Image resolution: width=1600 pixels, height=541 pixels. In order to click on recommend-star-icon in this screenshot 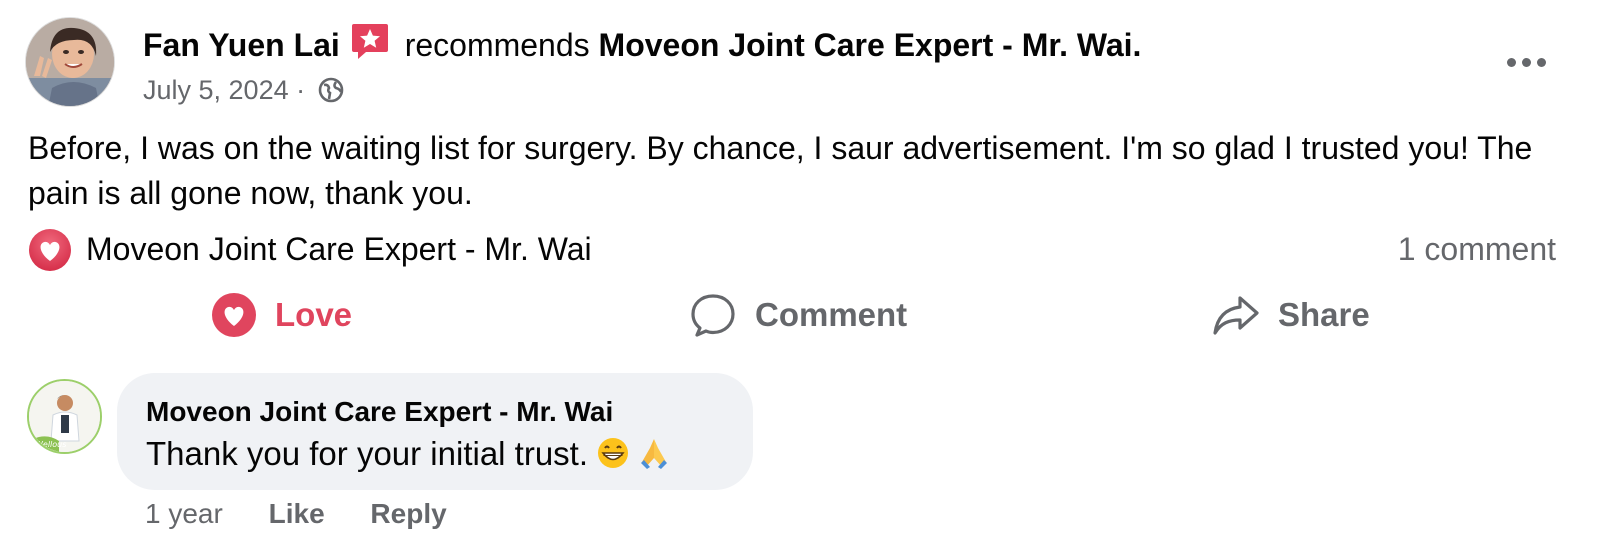, I will do `click(370, 41)`.